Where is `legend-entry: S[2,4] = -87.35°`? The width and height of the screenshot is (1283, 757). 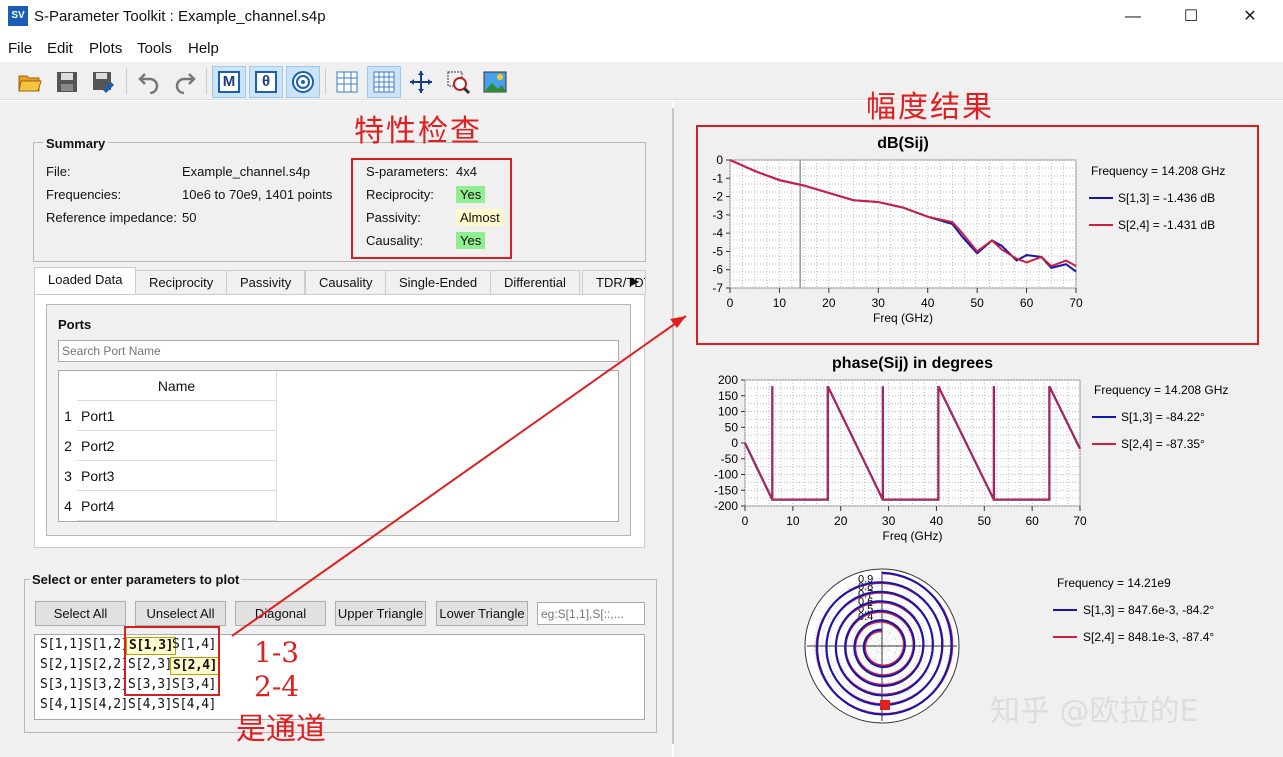 legend-entry: S[2,4] = -87.35° is located at coordinates (1163, 444).